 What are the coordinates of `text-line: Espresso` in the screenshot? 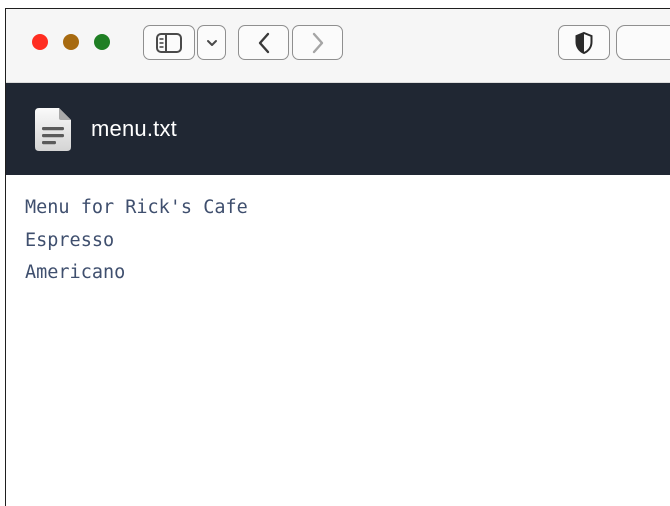 It's located at (70, 240).